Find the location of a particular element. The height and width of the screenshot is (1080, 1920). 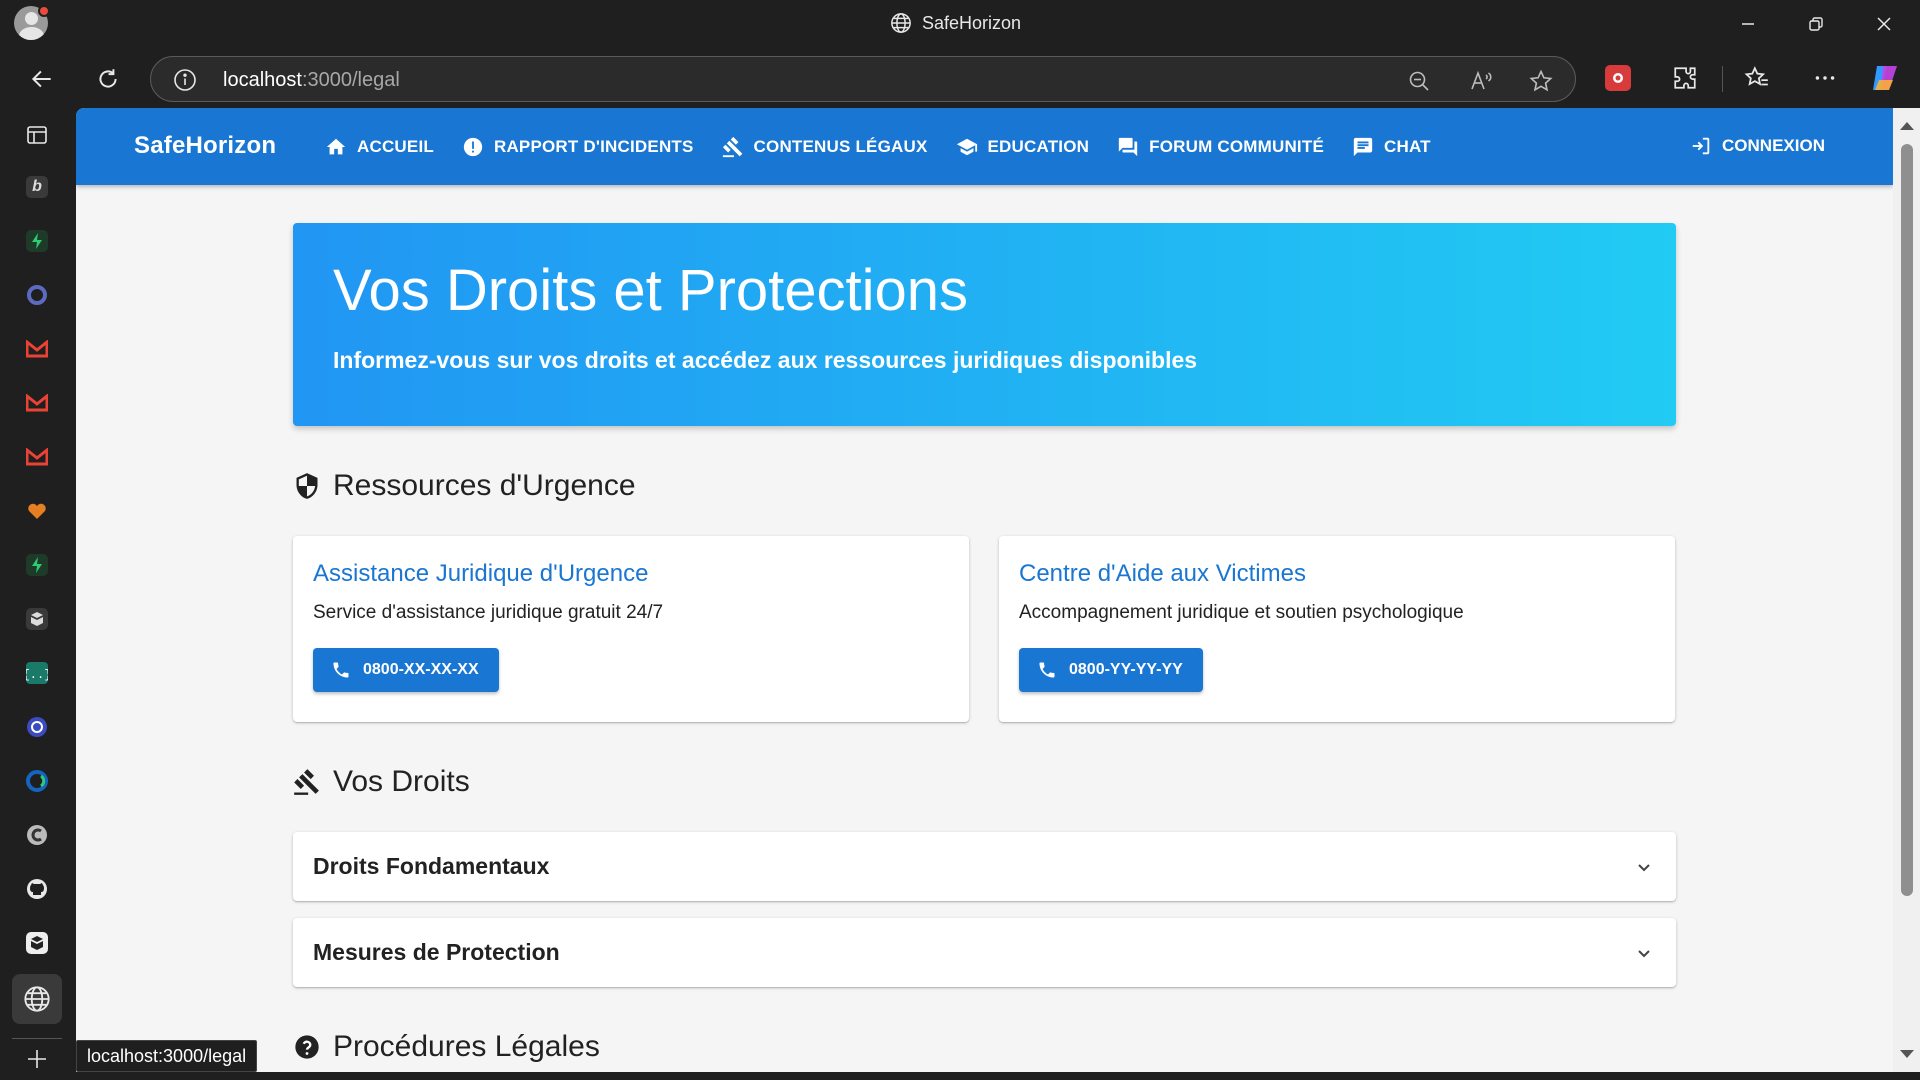

card-title: Assistance Juridique d'Urgence is located at coordinates (481, 573).